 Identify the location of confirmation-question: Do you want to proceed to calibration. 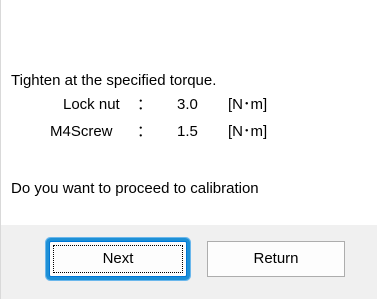
(135, 188).